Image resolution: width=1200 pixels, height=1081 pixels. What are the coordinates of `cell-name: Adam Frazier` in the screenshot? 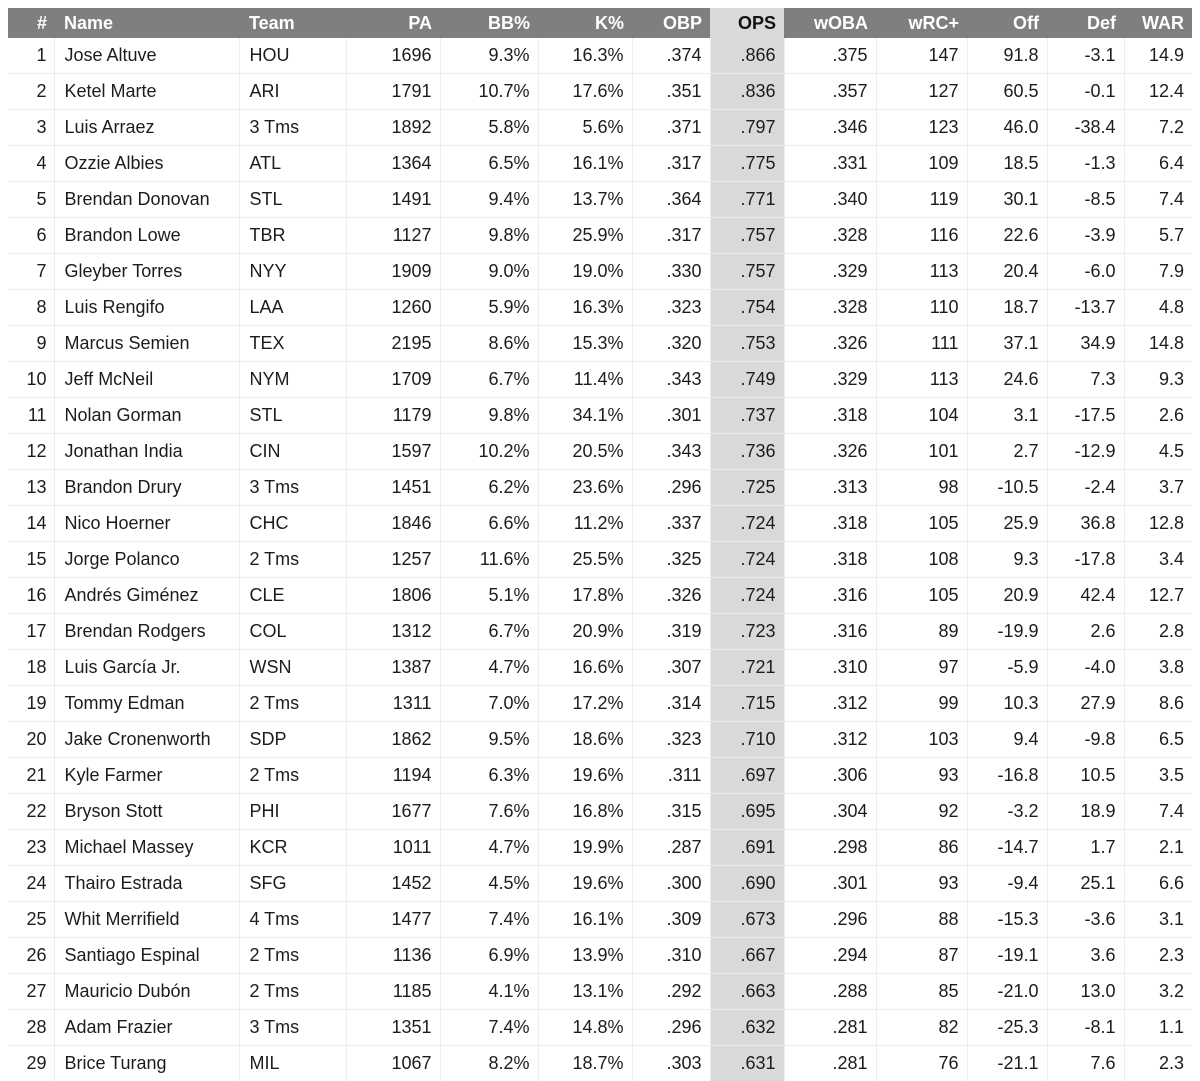 It's located at (147, 1027).